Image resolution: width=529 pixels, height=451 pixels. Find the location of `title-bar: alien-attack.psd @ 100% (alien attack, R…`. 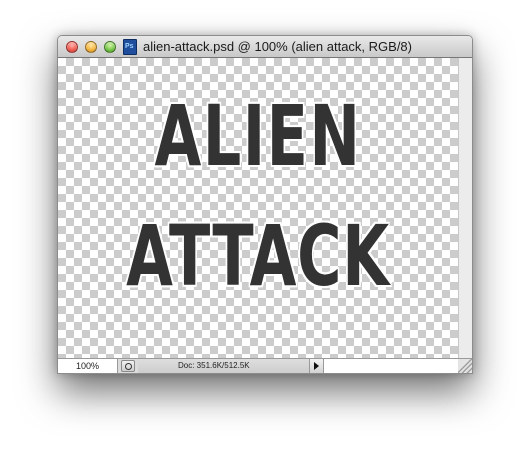

title-bar: alien-attack.psd @ 100% (alien attack, R… is located at coordinates (265, 47).